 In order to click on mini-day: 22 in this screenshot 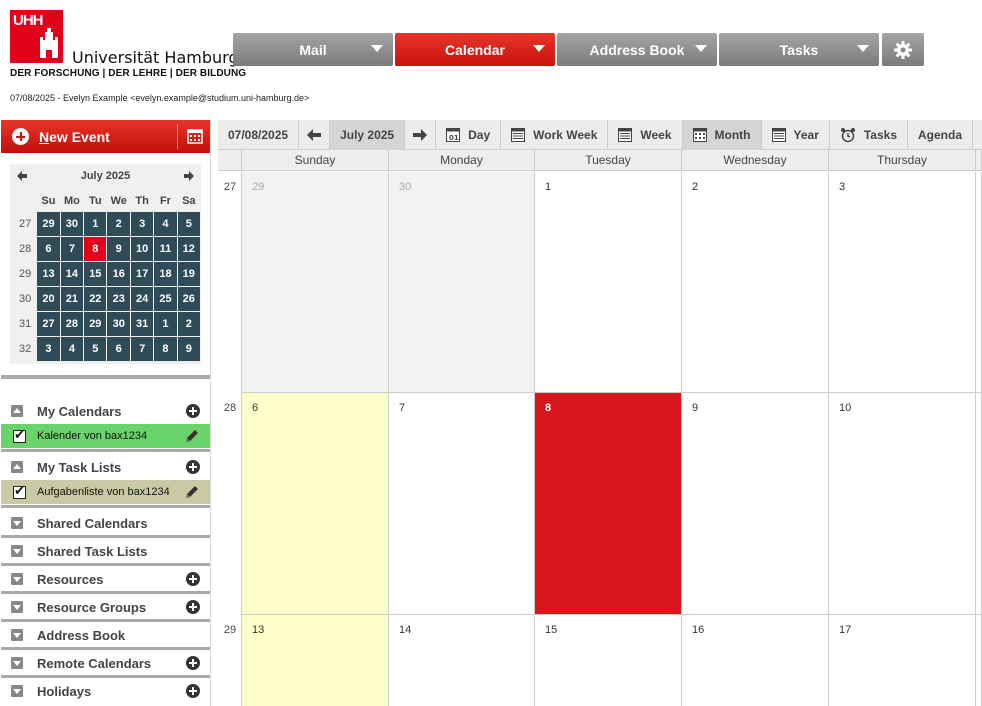, I will do `click(95, 299)`.